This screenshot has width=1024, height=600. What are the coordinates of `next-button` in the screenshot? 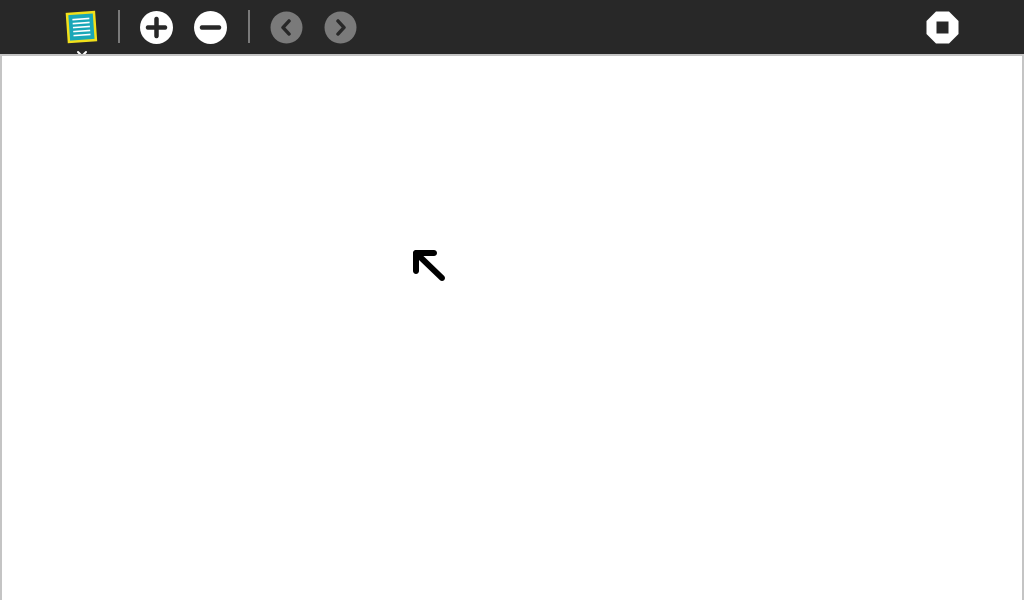 It's located at (340, 27).